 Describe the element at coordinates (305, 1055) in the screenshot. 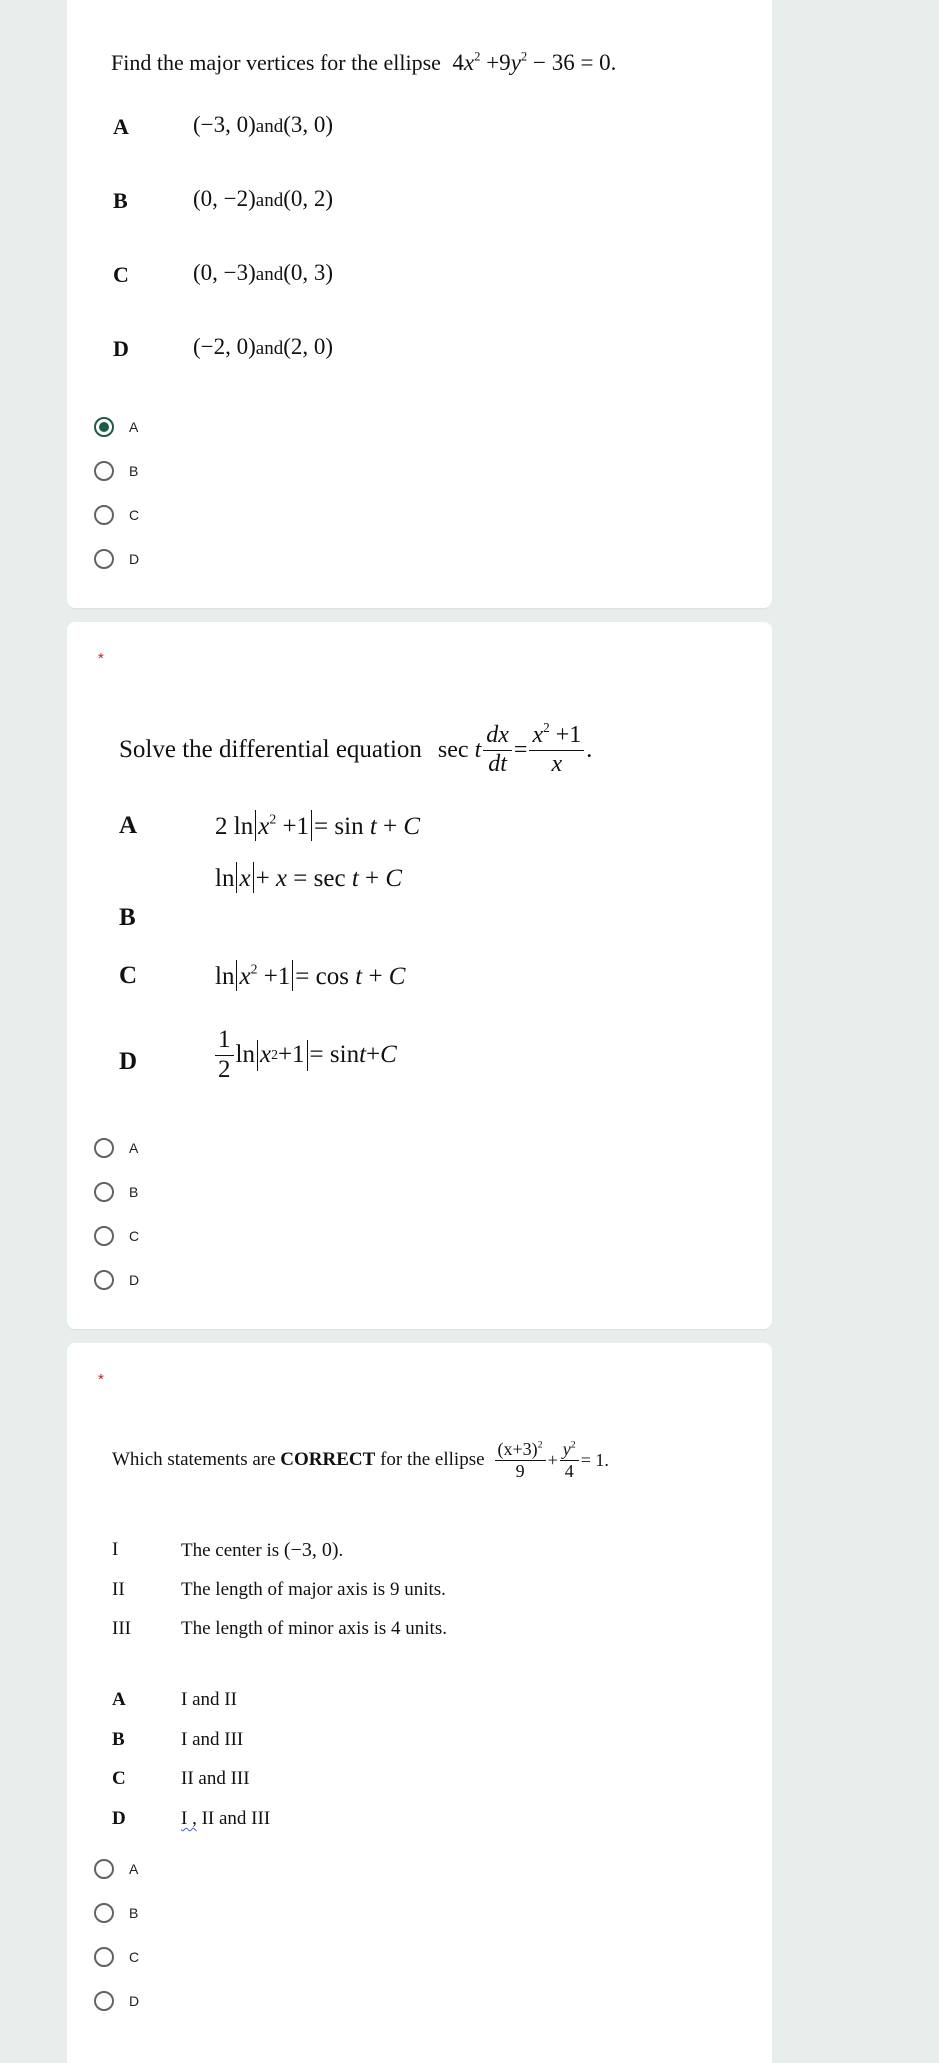

I see `option-d-text: 1 2 ln x 2 +1 = sin t + C` at that location.